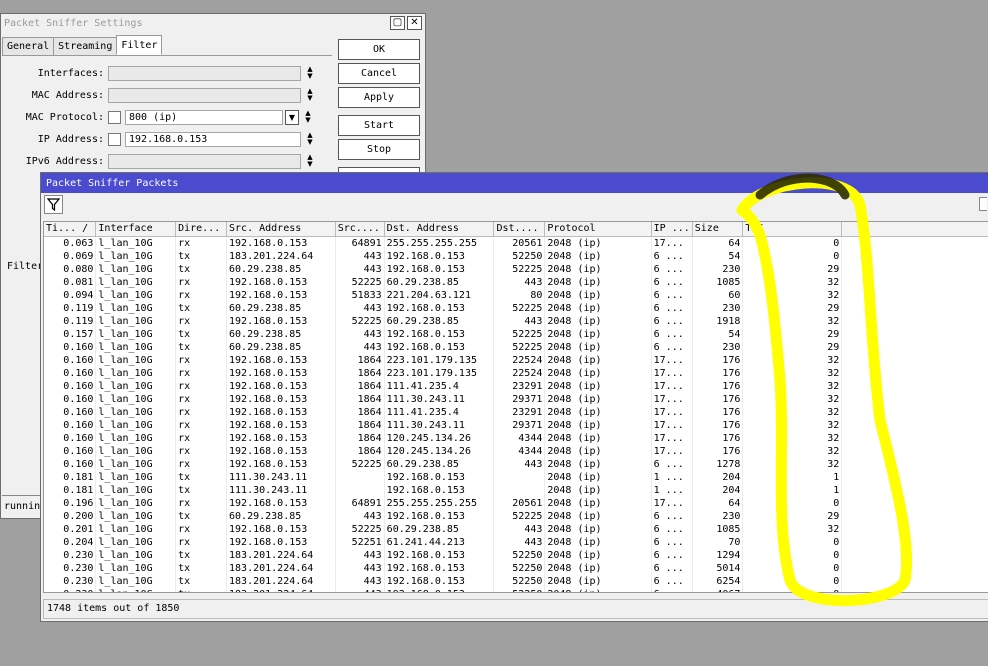  I want to click on tab-general: General, so click(28, 46).